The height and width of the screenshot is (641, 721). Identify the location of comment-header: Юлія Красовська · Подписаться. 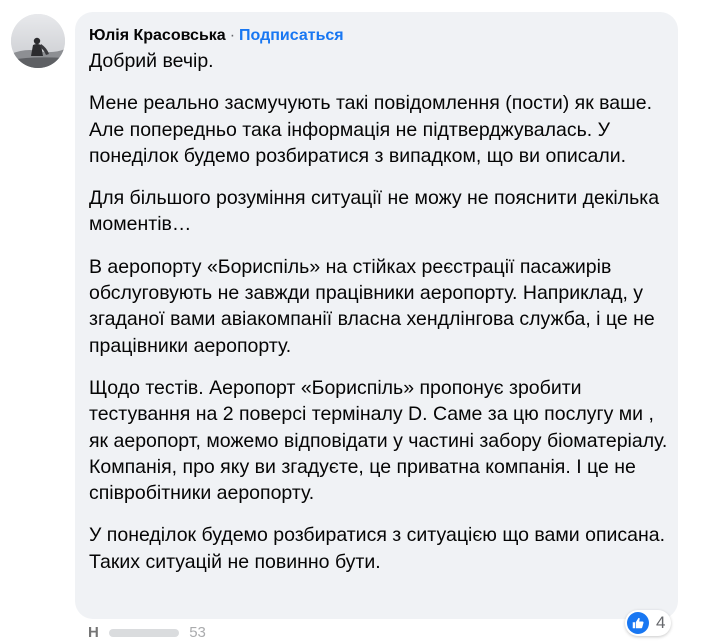
(216, 36).